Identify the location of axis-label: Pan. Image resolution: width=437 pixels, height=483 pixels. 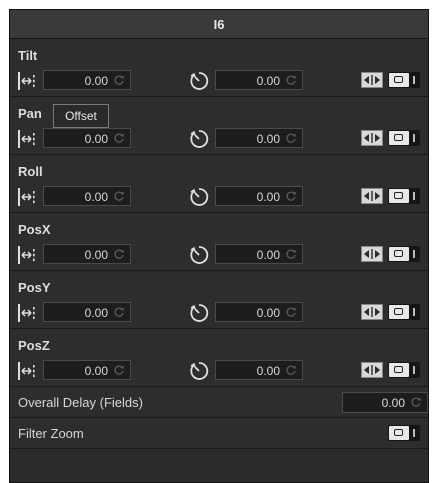
(30, 113).